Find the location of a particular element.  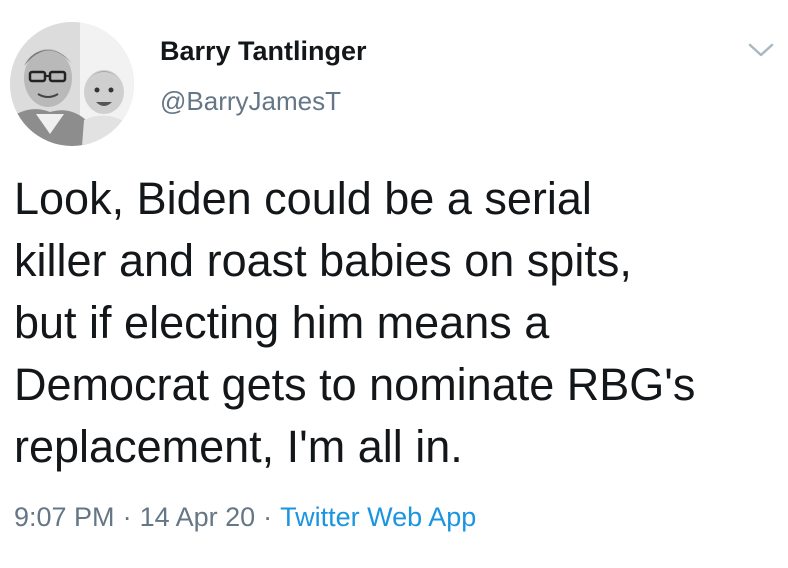

avatar is located at coordinates (72, 84).